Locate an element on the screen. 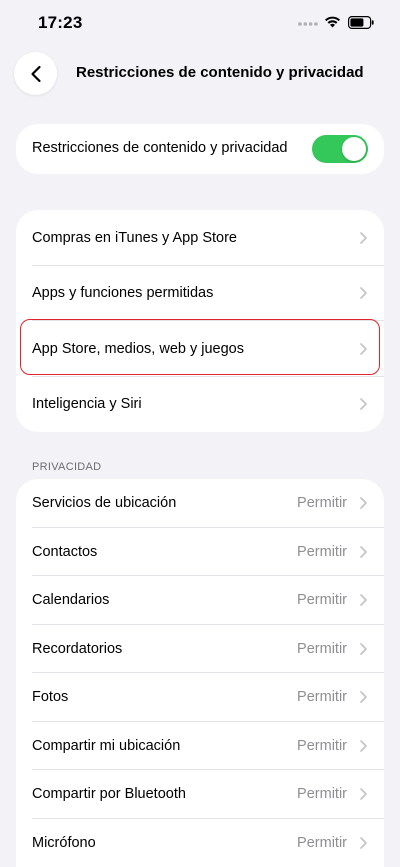 The height and width of the screenshot is (867, 400). list-item-label: Compartir por Bluetooth is located at coordinates (109, 794).